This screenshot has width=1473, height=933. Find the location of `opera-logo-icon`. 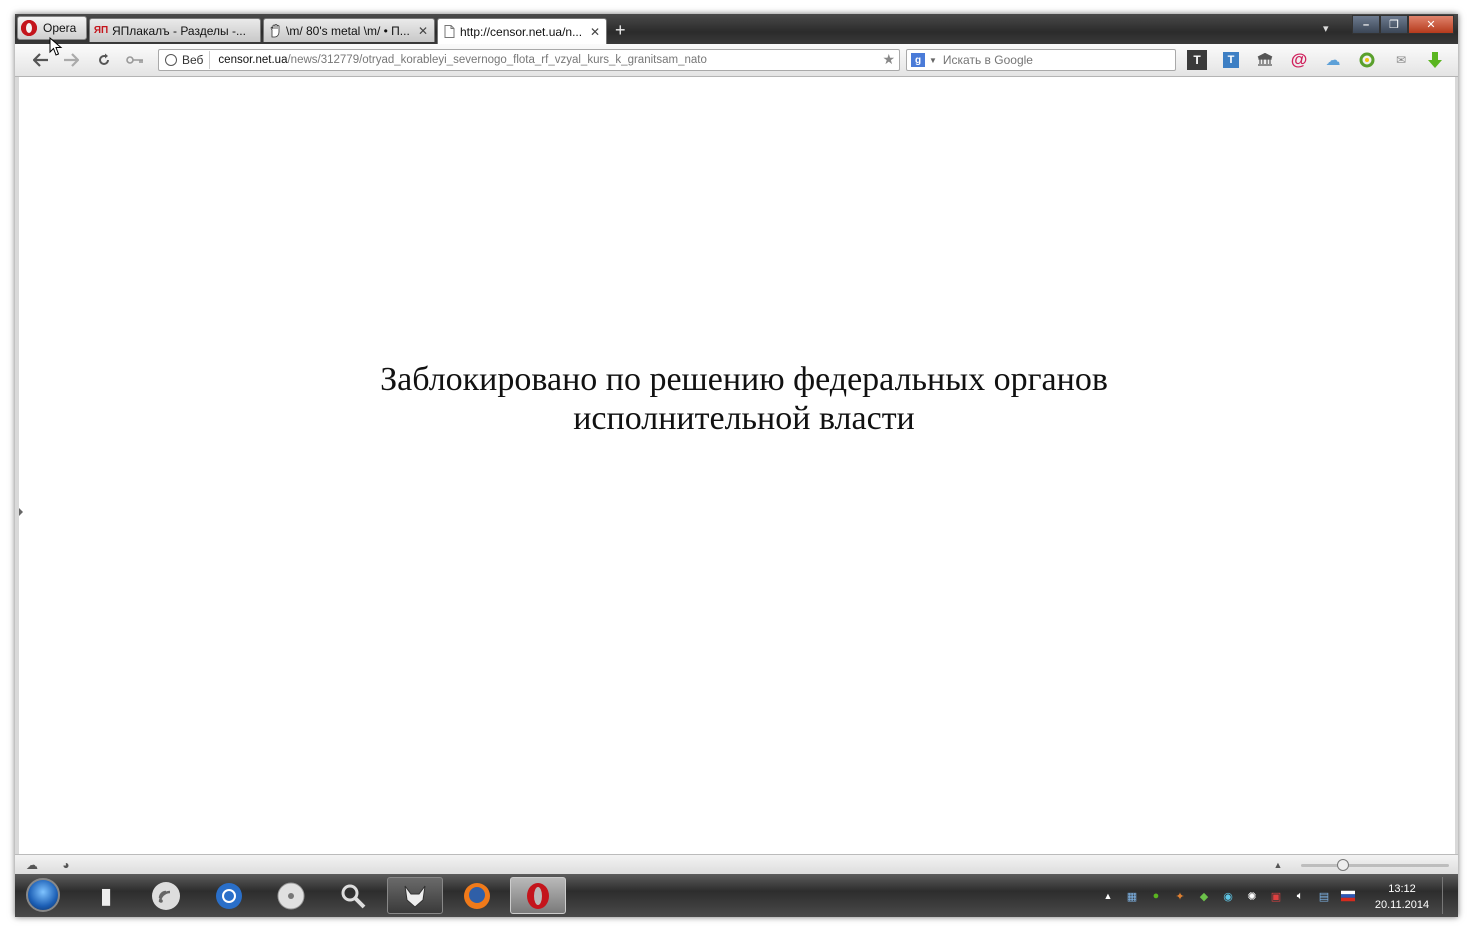

opera-logo-icon is located at coordinates (29, 28).